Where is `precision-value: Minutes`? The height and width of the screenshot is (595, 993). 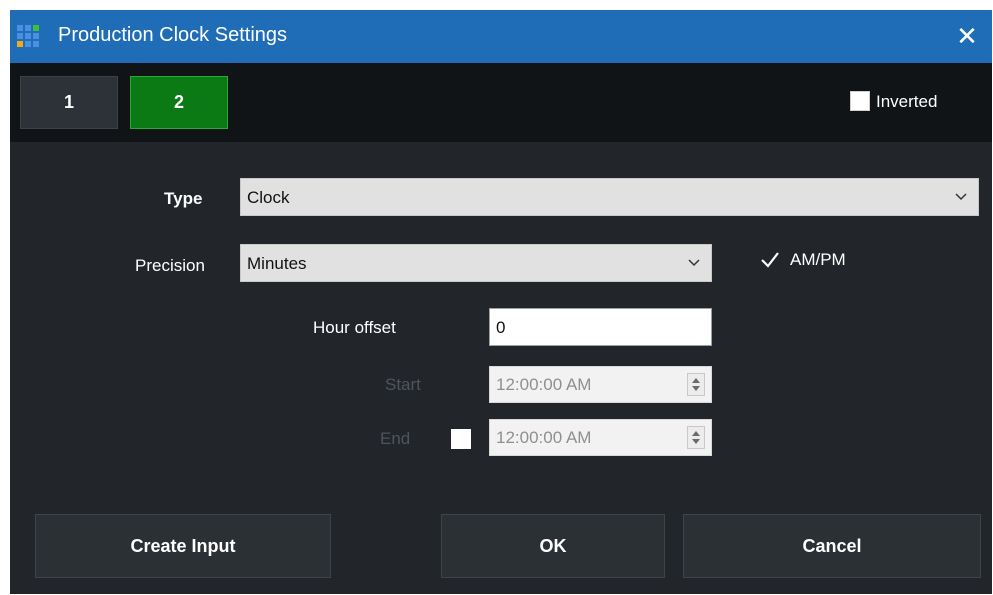 precision-value: Minutes is located at coordinates (277, 263).